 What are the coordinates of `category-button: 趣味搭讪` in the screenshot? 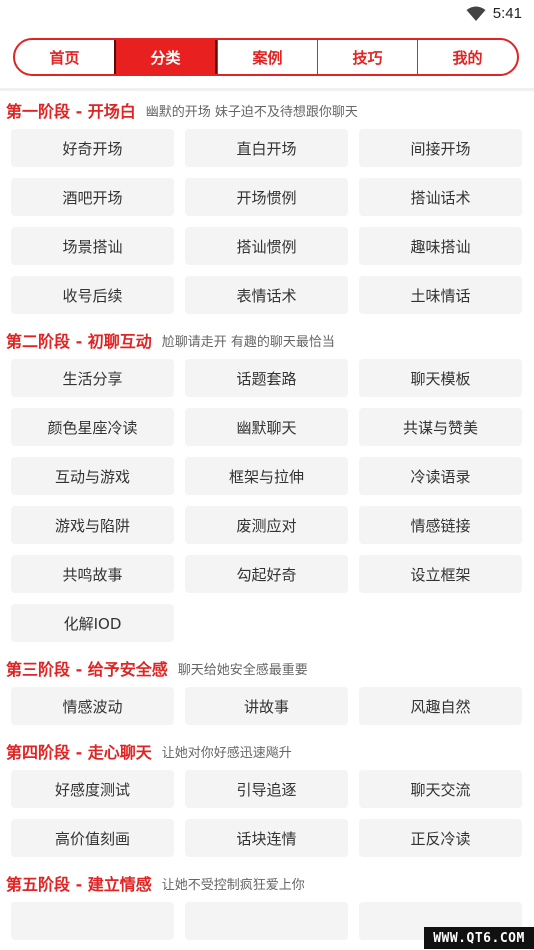 It's located at (440, 246).